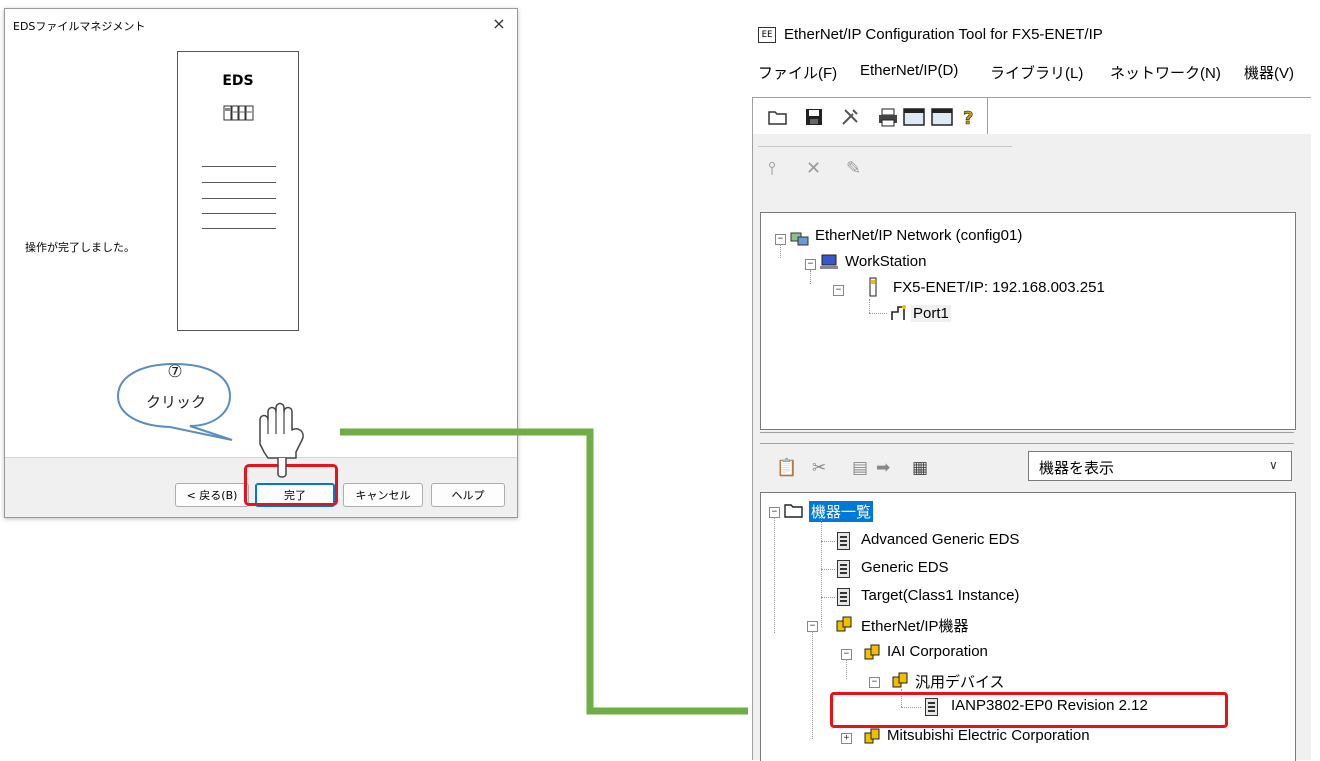 This screenshot has height=761, width=1320. What do you see at coordinates (767, 35) in the screenshot?
I see `app-icon: EE` at bounding box center [767, 35].